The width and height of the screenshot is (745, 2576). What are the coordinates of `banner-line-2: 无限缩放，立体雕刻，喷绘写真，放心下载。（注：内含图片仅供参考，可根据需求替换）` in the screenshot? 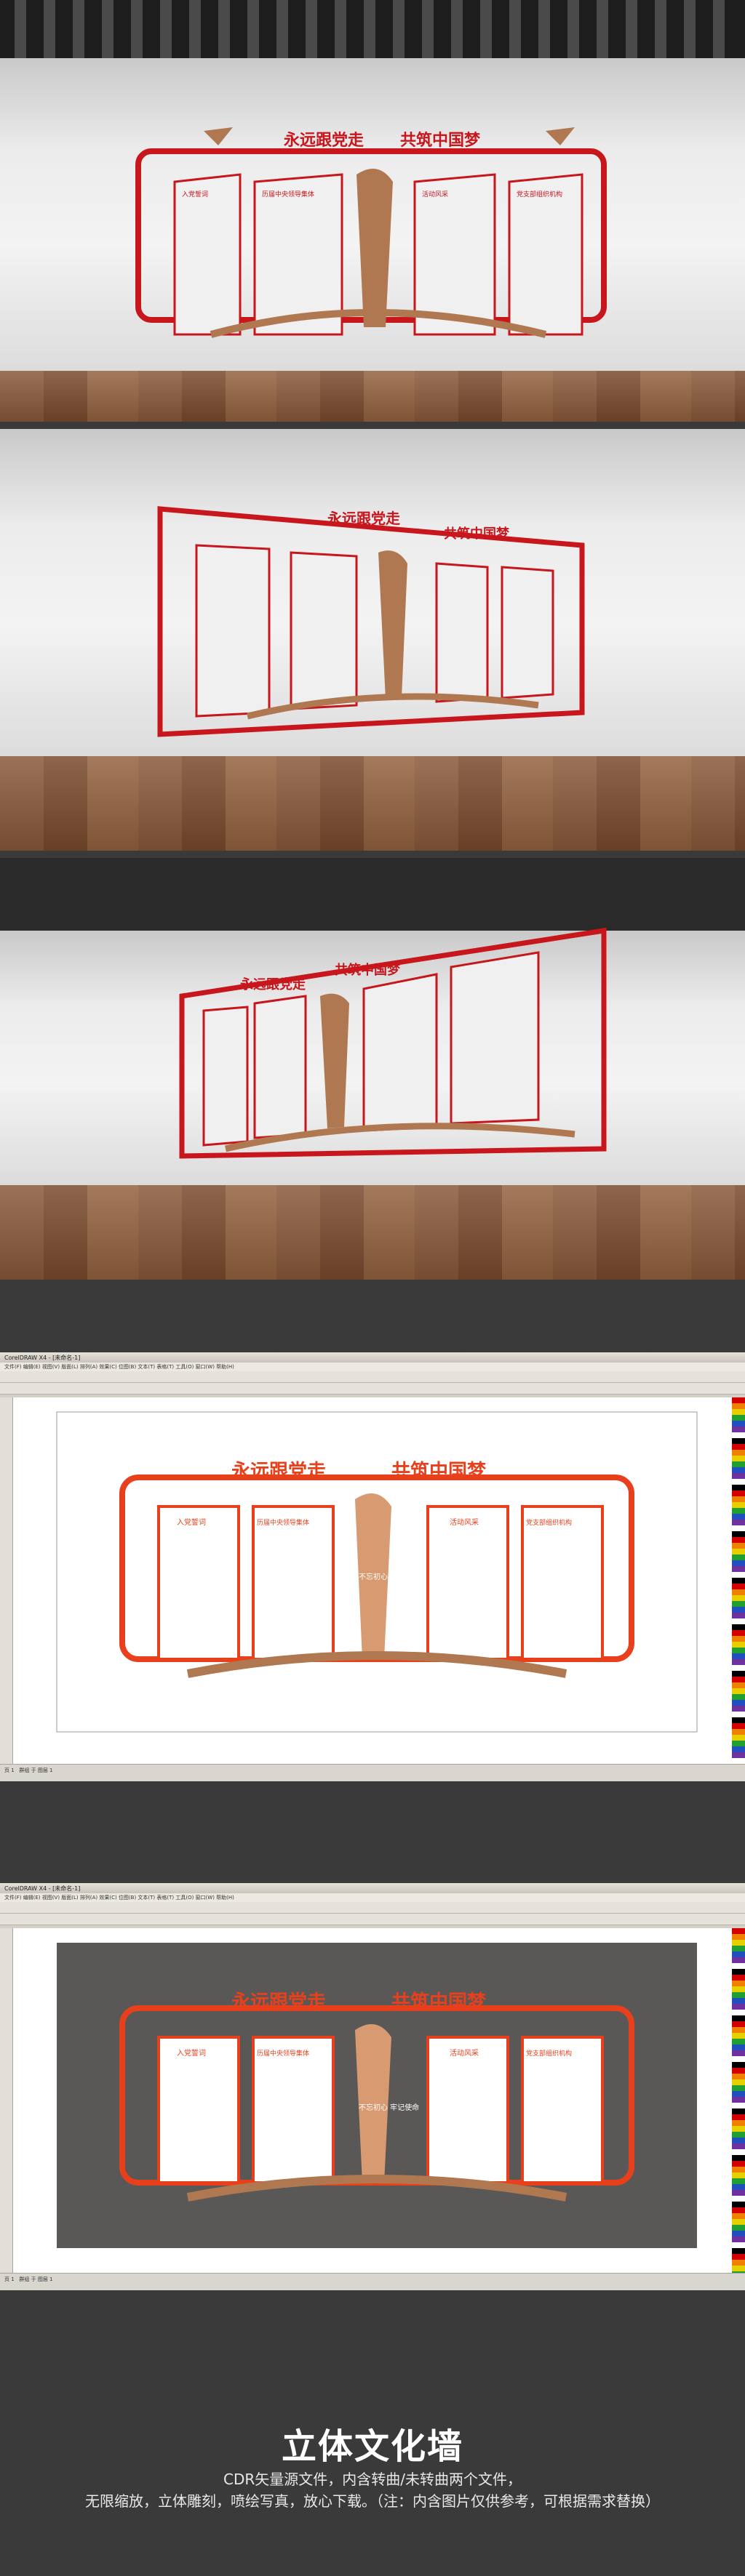 It's located at (372, 2501).